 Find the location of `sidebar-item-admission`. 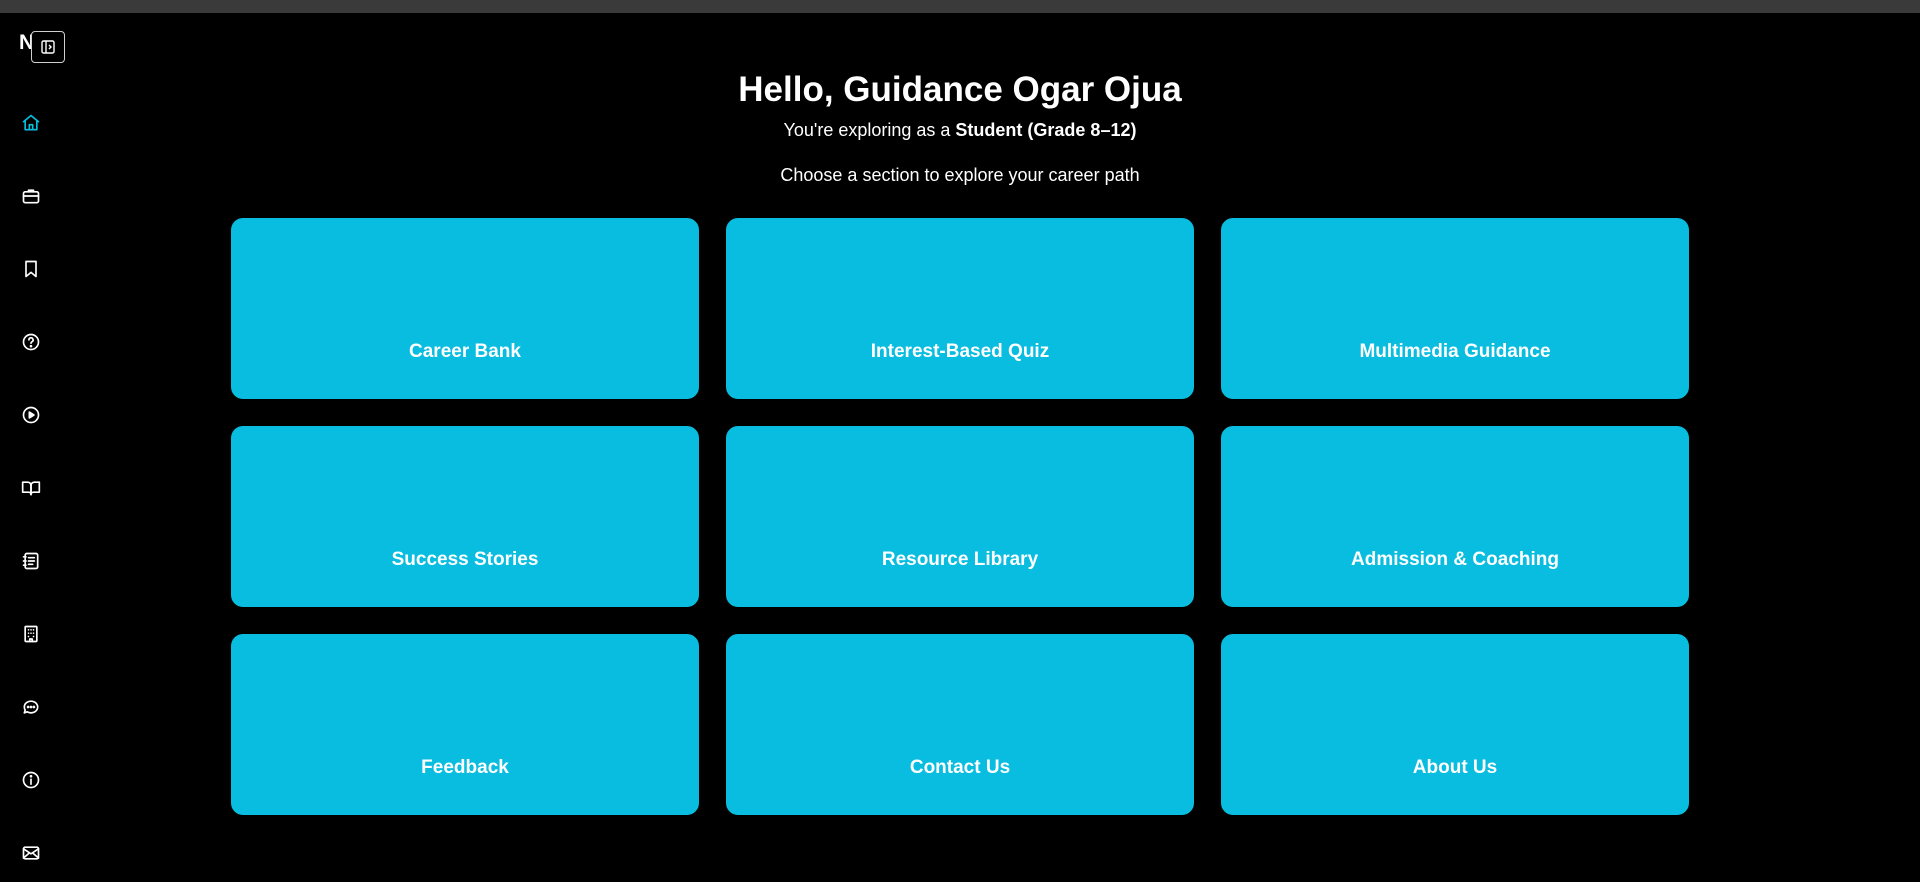

sidebar-item-admission is located at coordinates (31, 634).